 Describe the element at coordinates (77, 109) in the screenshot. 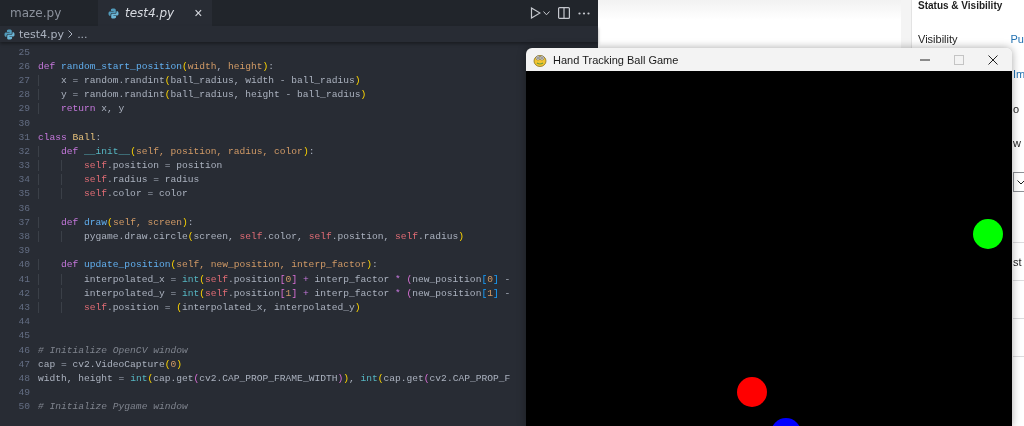

I see `code-line: return x, y` at that location.